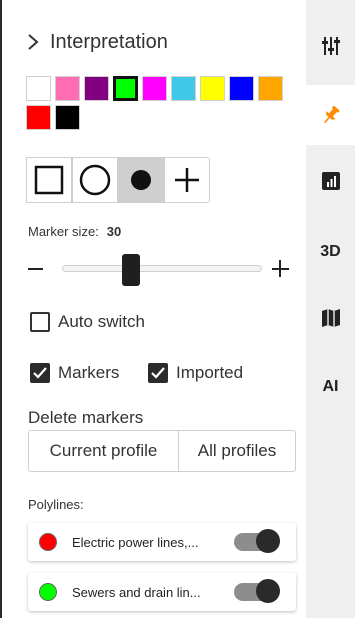  I want to click on delete-markers-group: Current profile All profiles, so click(162, 451).